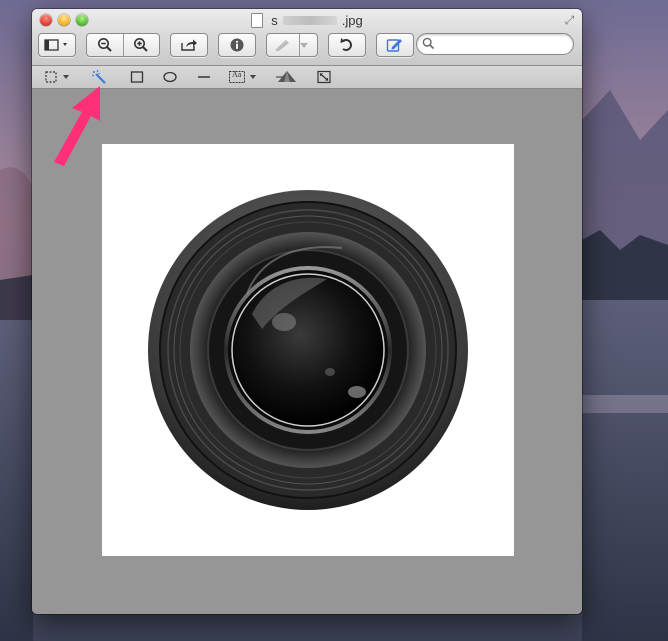  I want to click on title-prefix: s, so click(274, 20).